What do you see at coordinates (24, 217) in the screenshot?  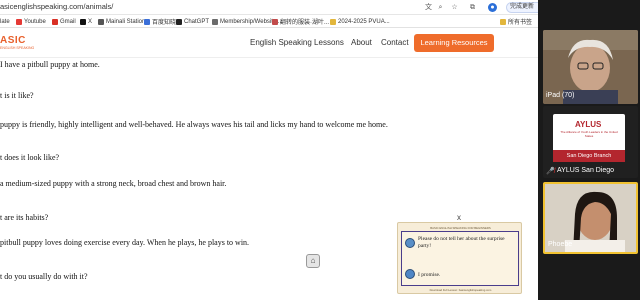 I see `article-question: t are its habits?` at bounding box center [24, 217].